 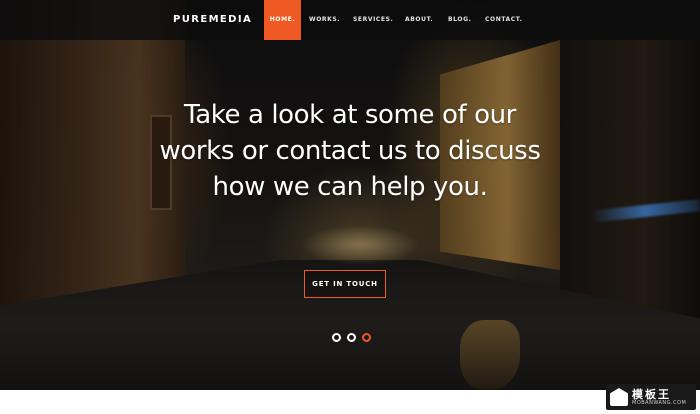 What do you see at coordinates (282, 20) in the screenshot?
I see `nav-item-home: HOME.` at bounding box center [282, 20].